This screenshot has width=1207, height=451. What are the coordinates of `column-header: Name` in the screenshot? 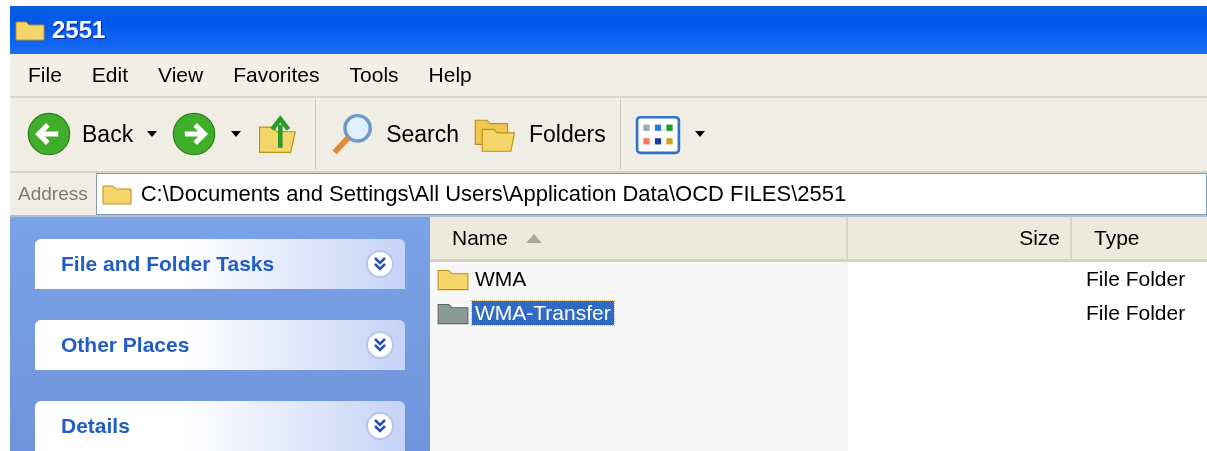 It's located at (639, 238).